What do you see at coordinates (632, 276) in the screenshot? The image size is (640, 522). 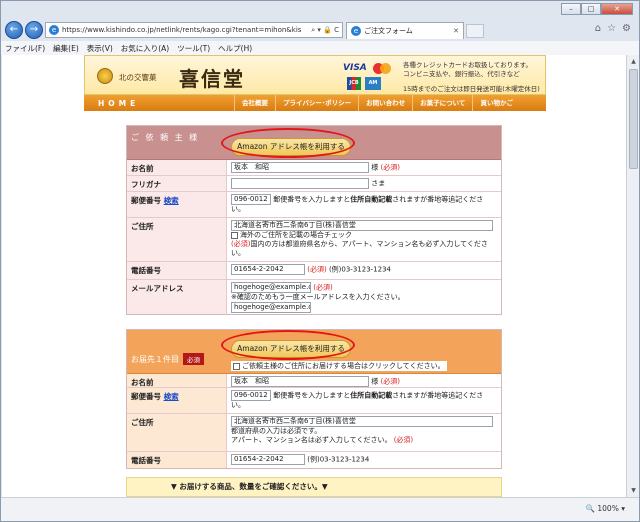 I see `vertical-scrollbar: ▲ ▼` at bounding box center [632, 276].